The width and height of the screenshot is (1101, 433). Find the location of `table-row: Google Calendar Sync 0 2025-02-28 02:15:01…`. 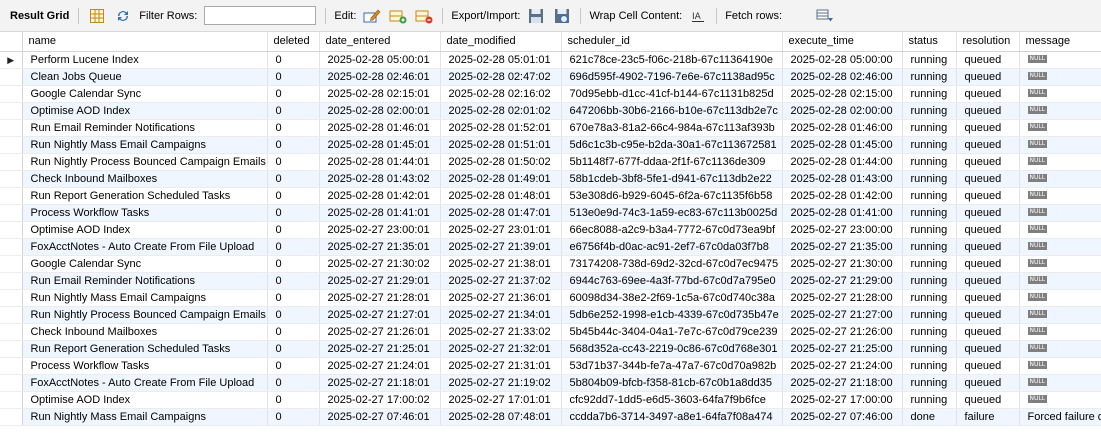

table-row: Google Calendar Sync 0 2025-02-28 02:15:01… is located at coordinates (550, 94).